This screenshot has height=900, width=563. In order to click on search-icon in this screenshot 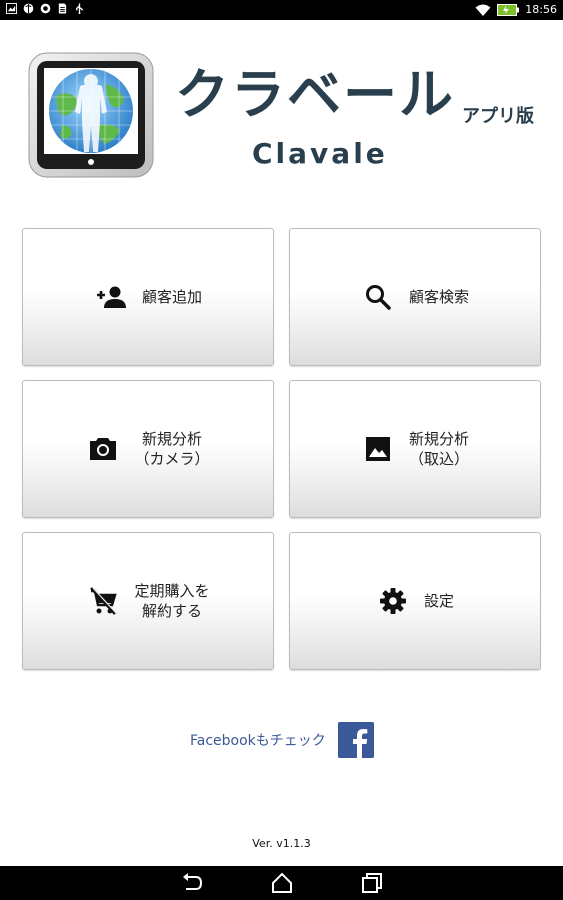, I will do `click(378, 297)`.